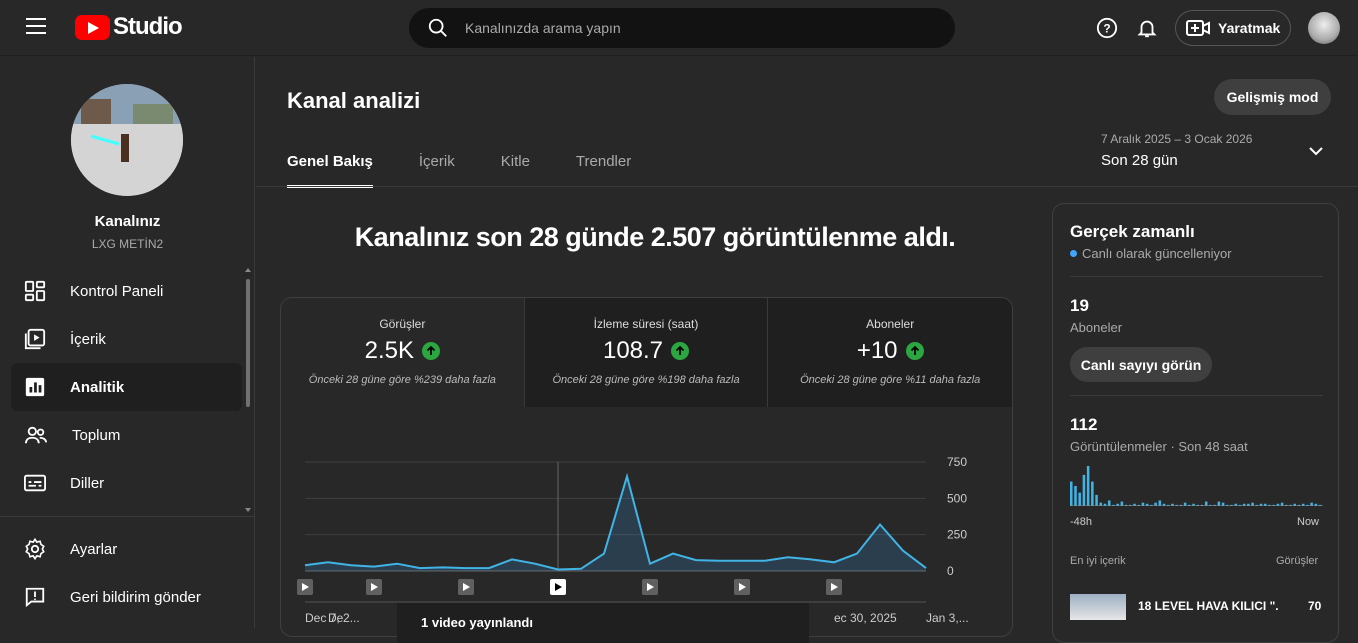 This screenshot has height=643, width=1358. What do you see at coordinates (646, 324) in the screenshot?
I see `metric-label: İzleme süresi (saat)` at bounding box center [646, 324].